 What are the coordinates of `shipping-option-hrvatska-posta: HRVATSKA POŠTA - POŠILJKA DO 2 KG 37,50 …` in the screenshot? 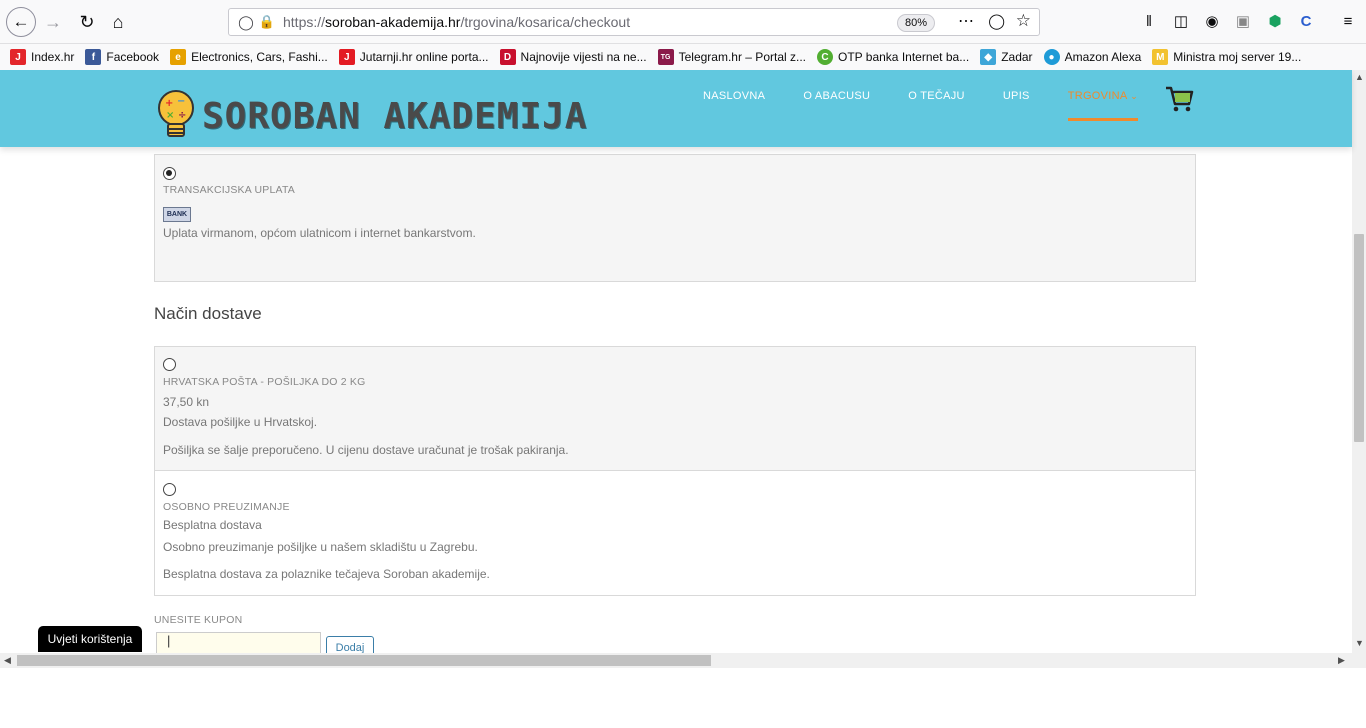 It's located at (675, 409).